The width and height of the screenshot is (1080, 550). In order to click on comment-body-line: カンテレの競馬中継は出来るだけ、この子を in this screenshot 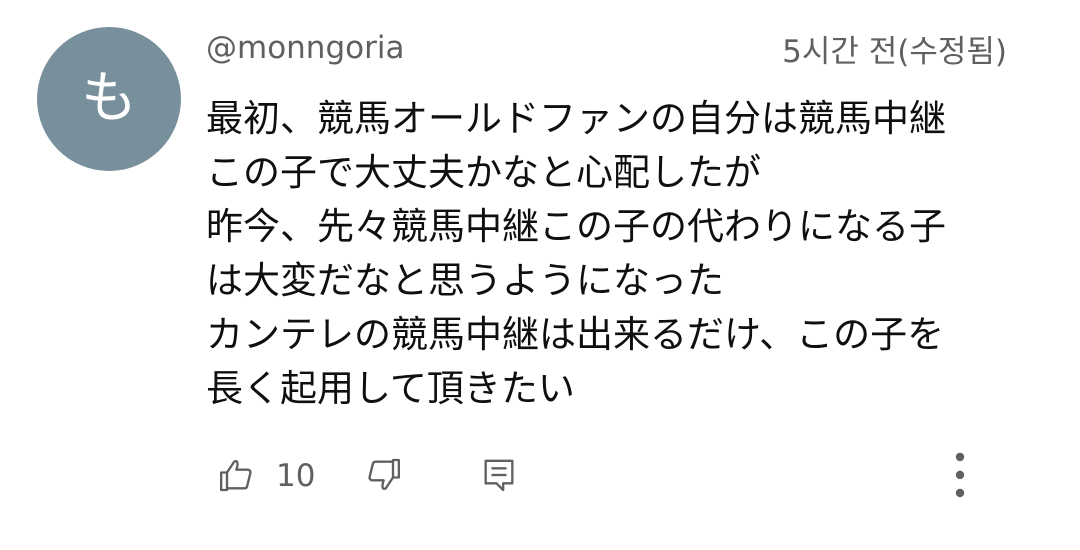, I will do `click(575, 334)`.